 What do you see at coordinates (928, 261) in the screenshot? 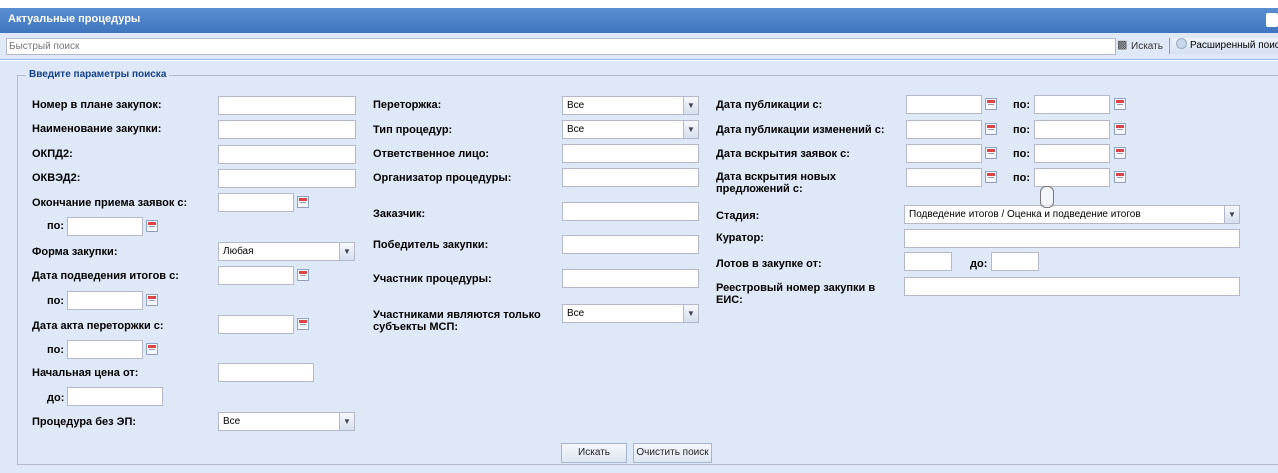
I see `lots-from-input` at bounding box center [928, 261].